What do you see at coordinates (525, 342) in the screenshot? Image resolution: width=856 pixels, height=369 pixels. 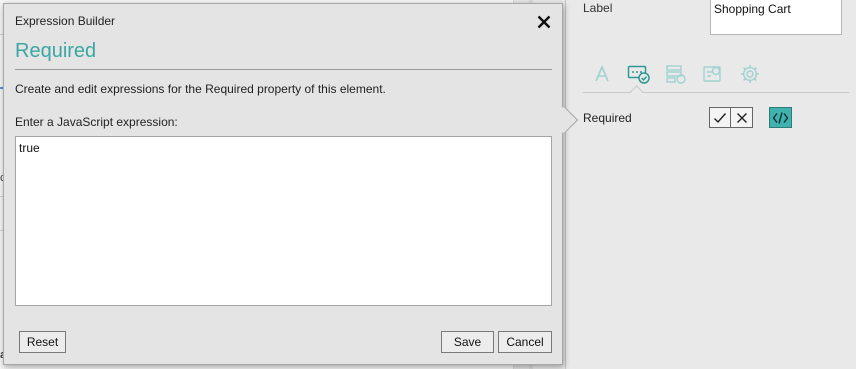 I see `cancel-button: Cancel` at bounding box center [525, 342].